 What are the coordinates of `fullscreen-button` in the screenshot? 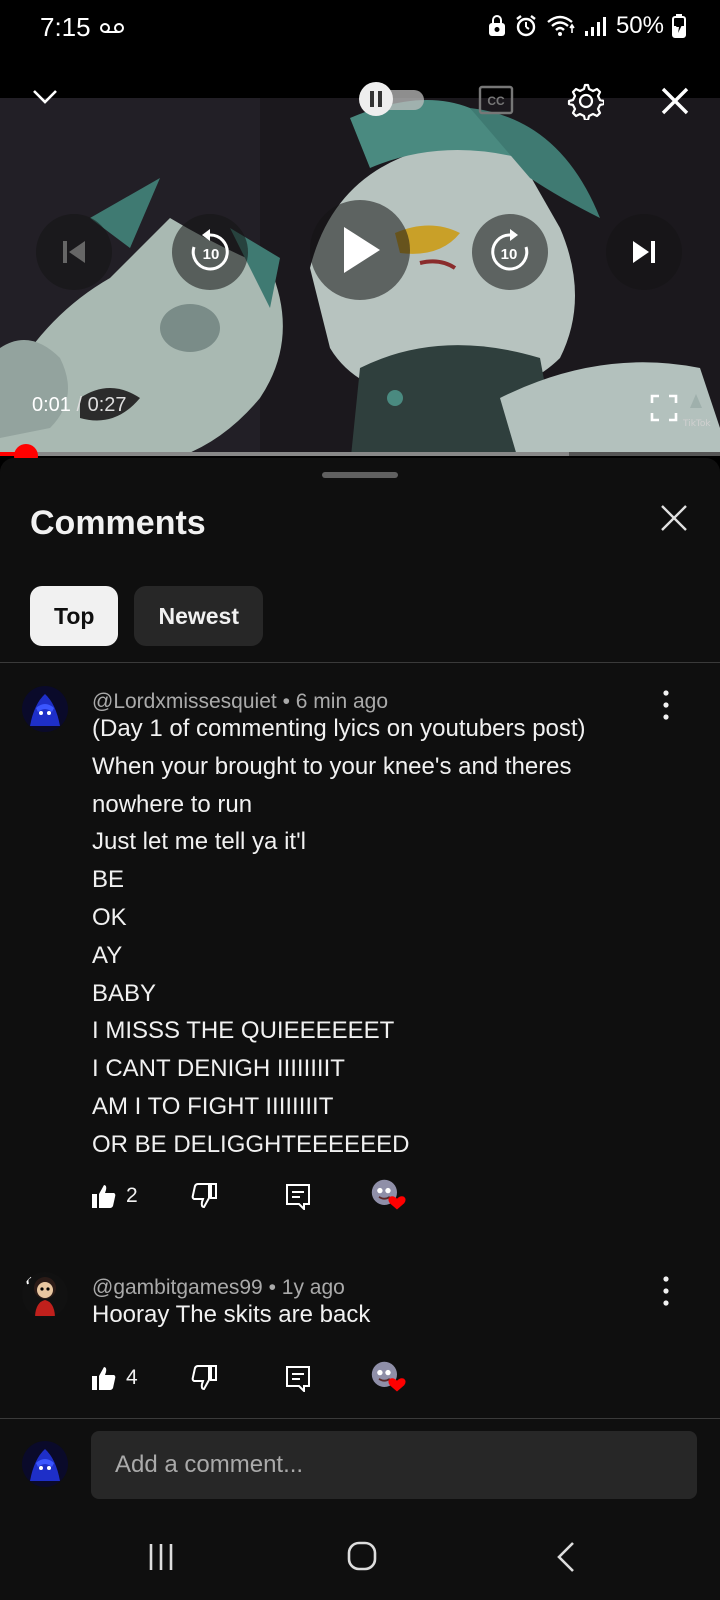 It's located at (664, 408).